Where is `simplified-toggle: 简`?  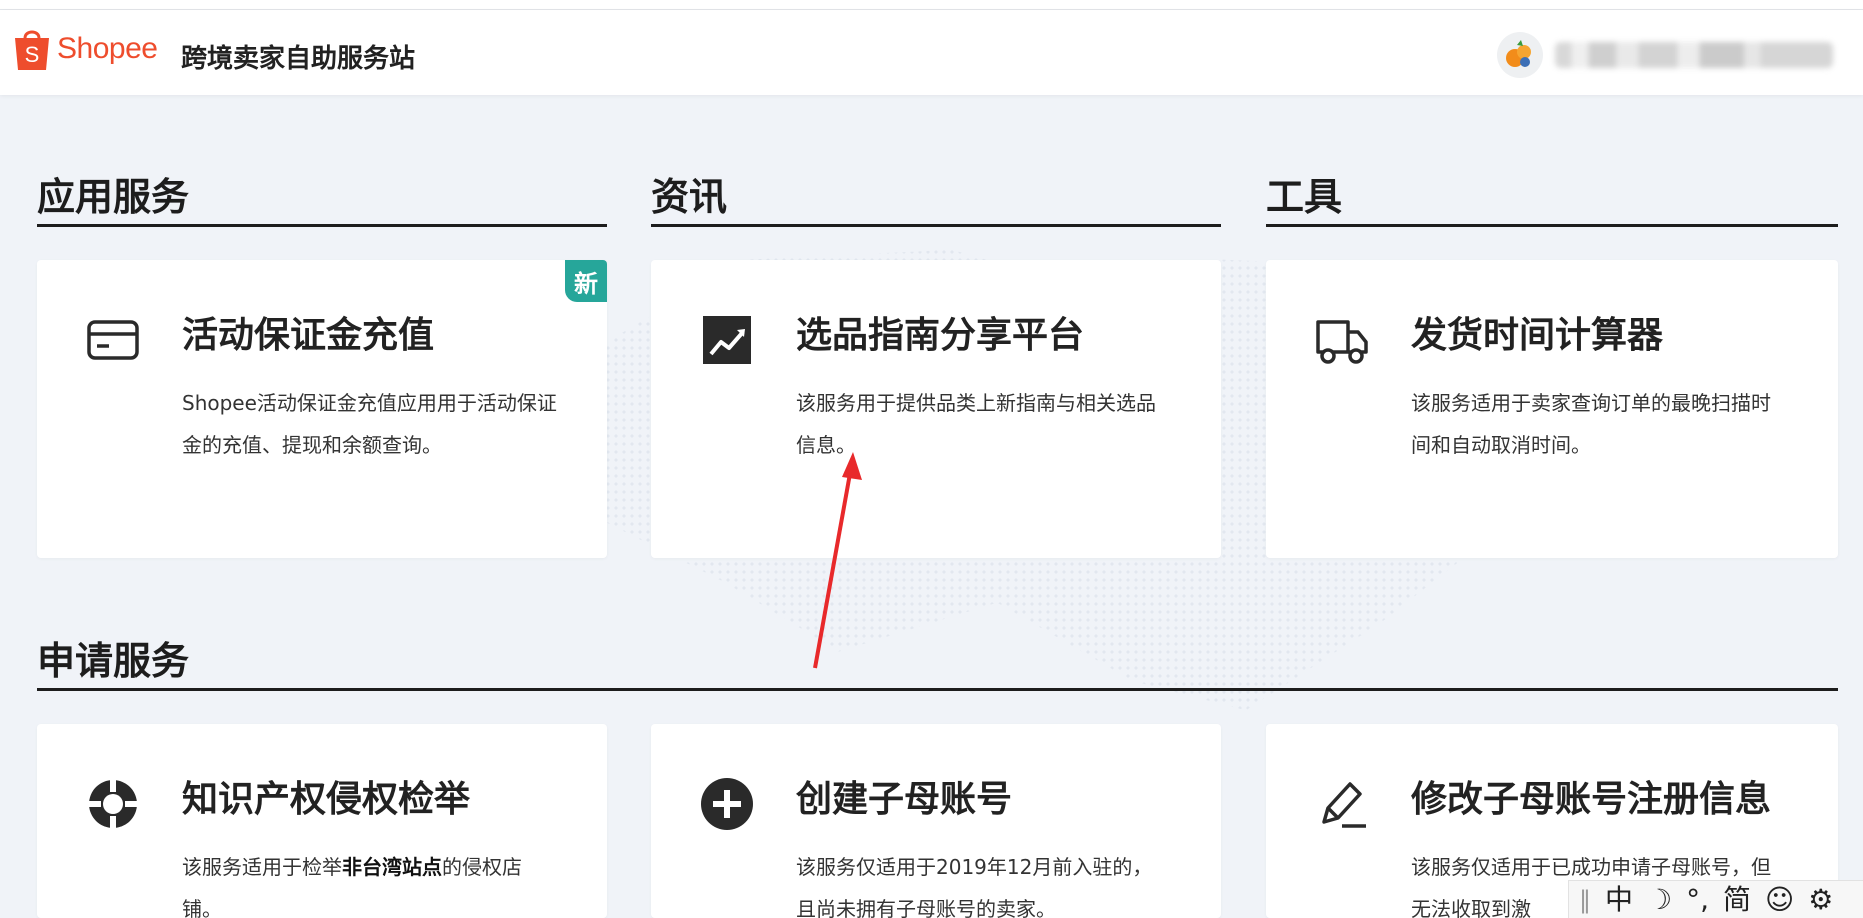
simplified-toggle: 简 is located at coordinates (1737, 899).